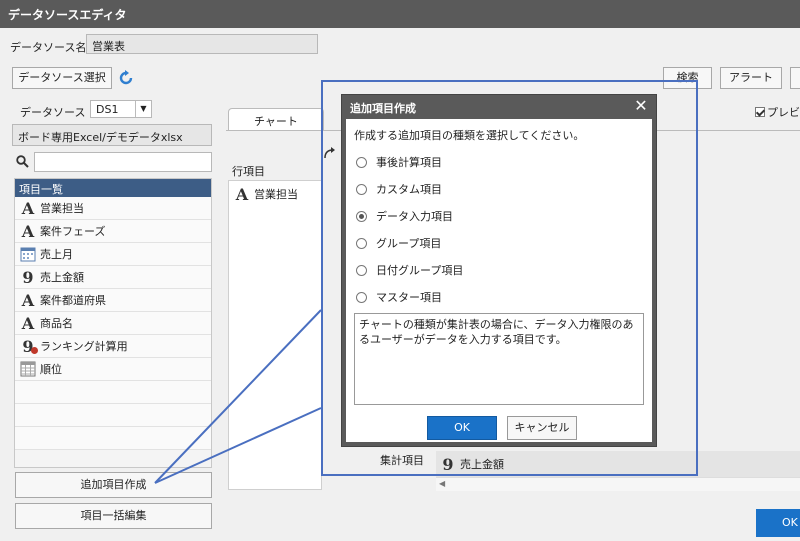 This screenshot has height=541, width=800. What do you see at coordinates (202, 44) in the screenshot?
I see `datasource-name-field: 営業表` at bounding box center [202, 44].